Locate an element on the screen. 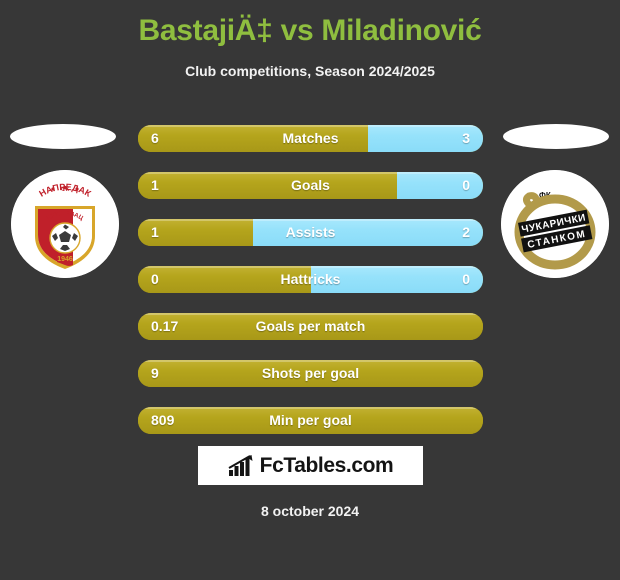  stat-label: Hattricks is located at coordinates (310, 279).